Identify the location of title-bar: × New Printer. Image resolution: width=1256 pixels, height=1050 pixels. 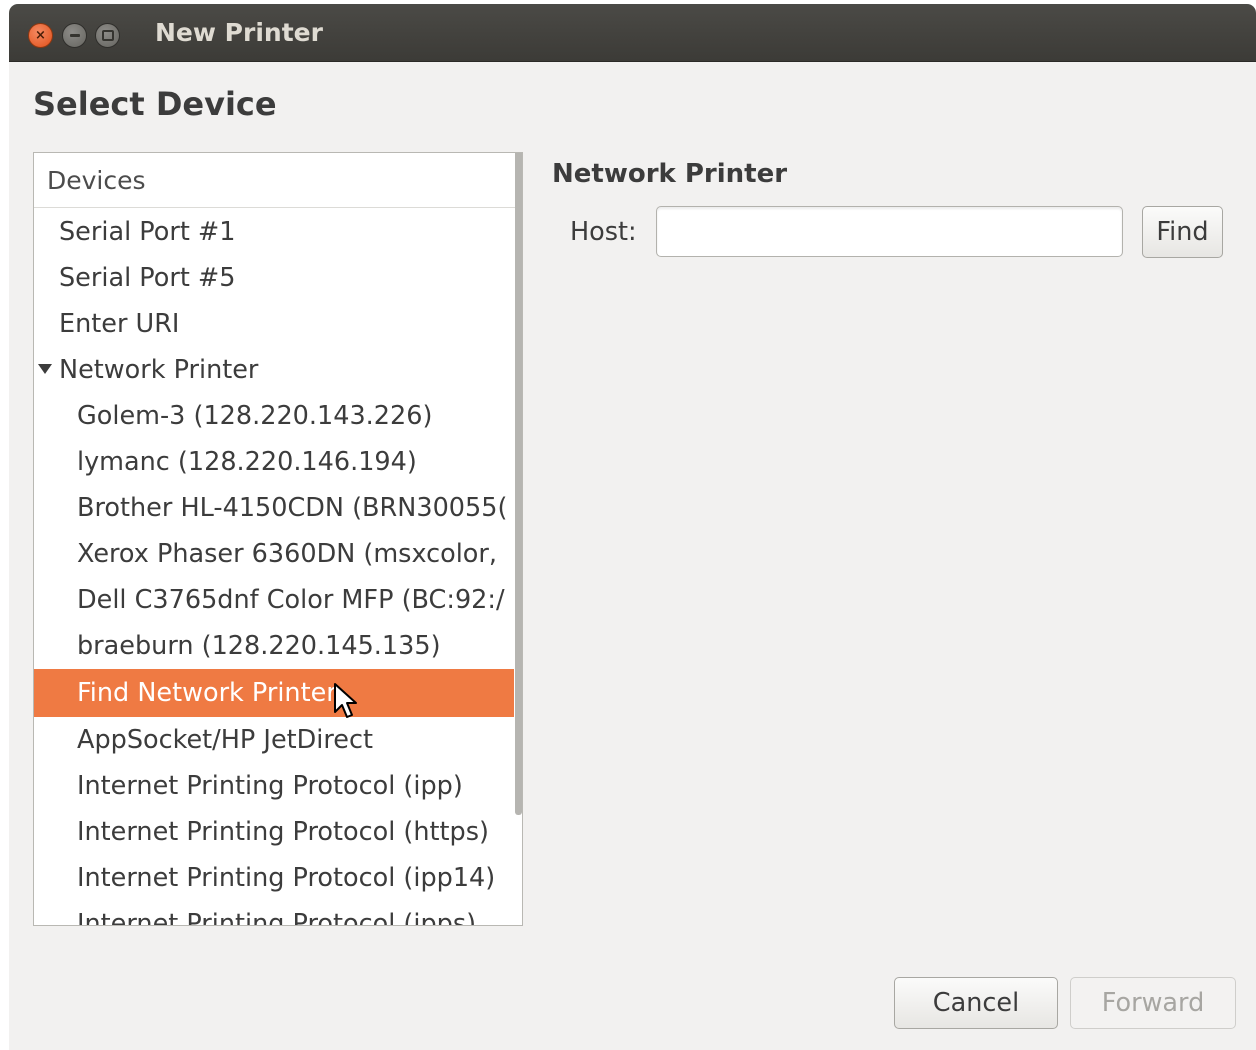
(632, 33).